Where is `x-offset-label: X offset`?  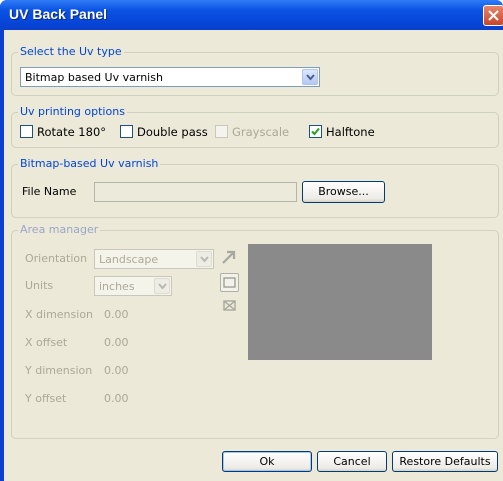
x-offset-label: X offset is located at coordinates (46, 342).